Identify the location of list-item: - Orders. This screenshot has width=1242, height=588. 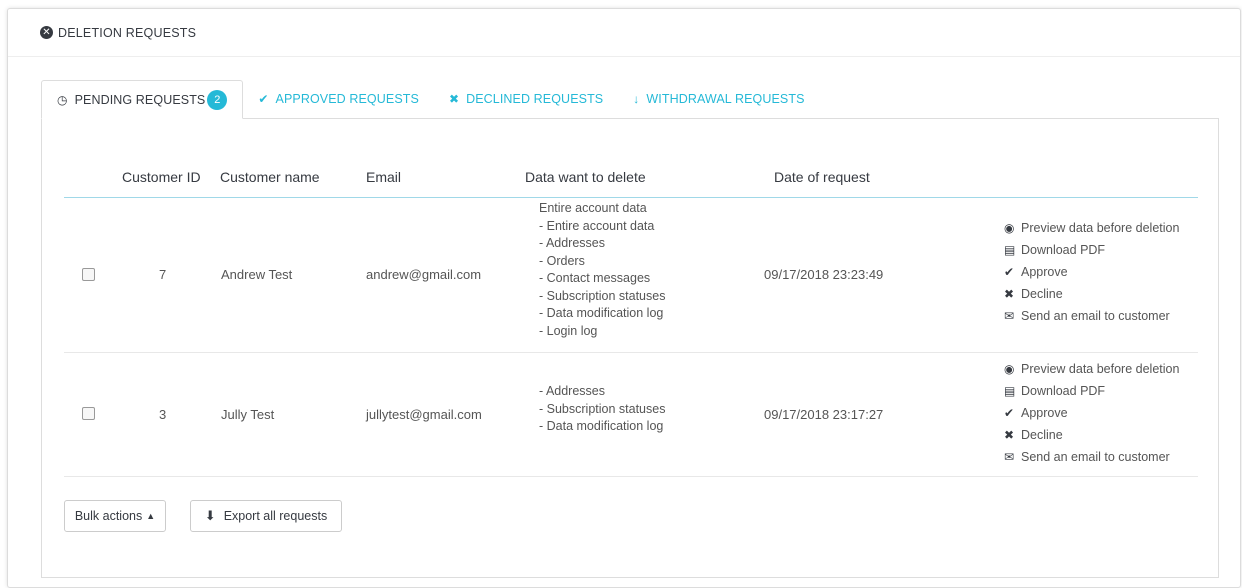
(562, 260).